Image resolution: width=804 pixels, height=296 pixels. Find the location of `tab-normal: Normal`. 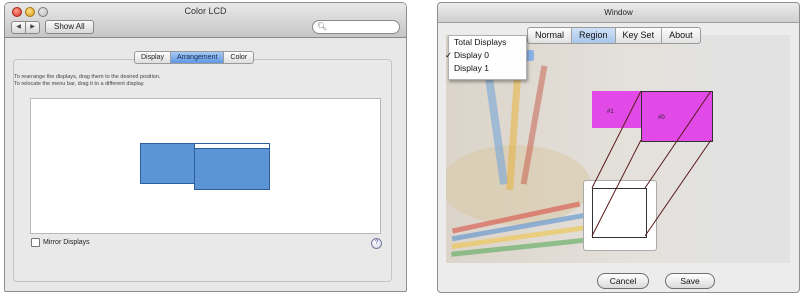

tab-normal: Normal is located at coordinates (550, 35).